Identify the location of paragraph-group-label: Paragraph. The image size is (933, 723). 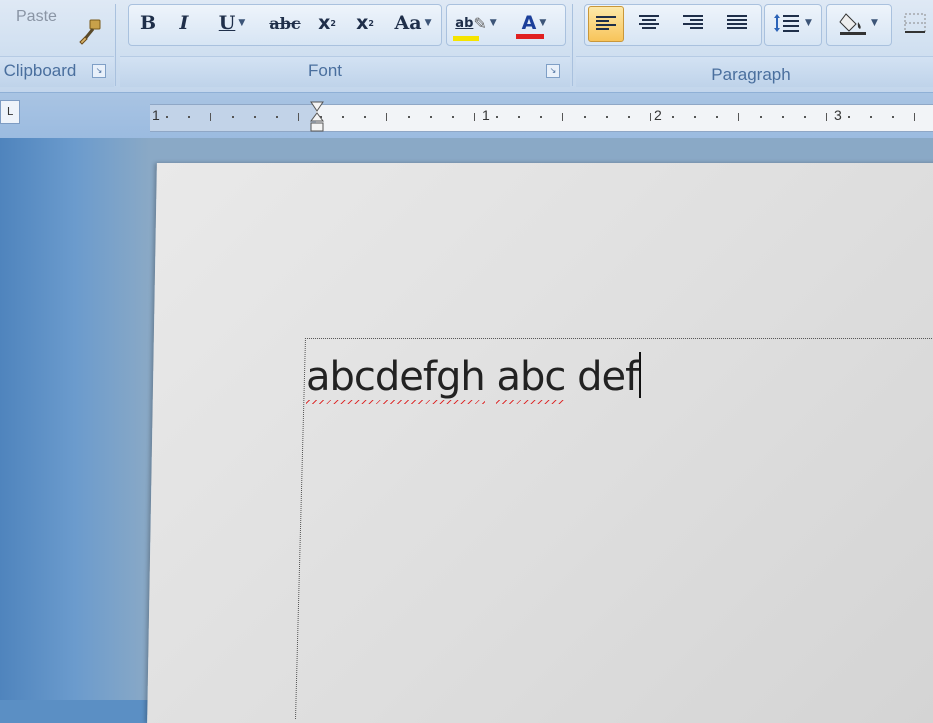
(751, 74).